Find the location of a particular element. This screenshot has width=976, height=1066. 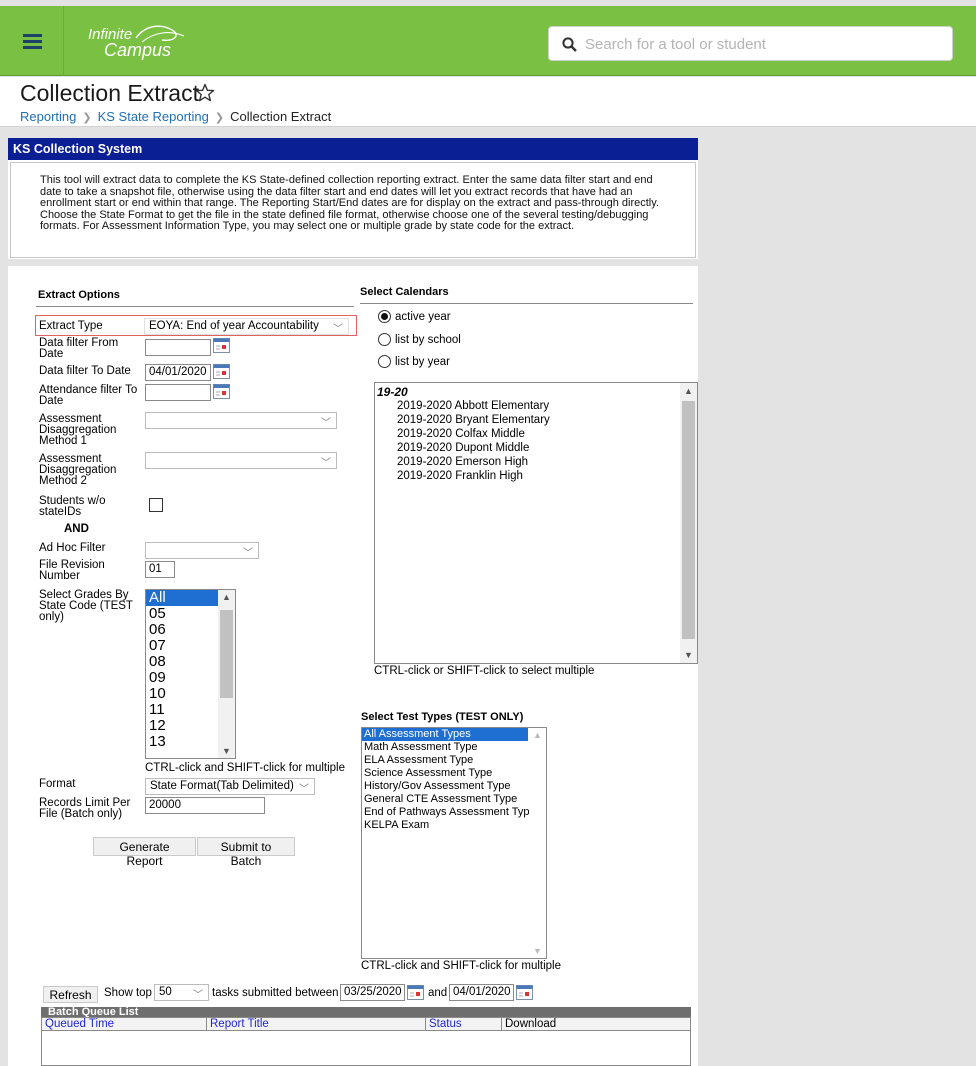

format-value: State Format(Tab Delimited) is located at coordinates (222, 786).